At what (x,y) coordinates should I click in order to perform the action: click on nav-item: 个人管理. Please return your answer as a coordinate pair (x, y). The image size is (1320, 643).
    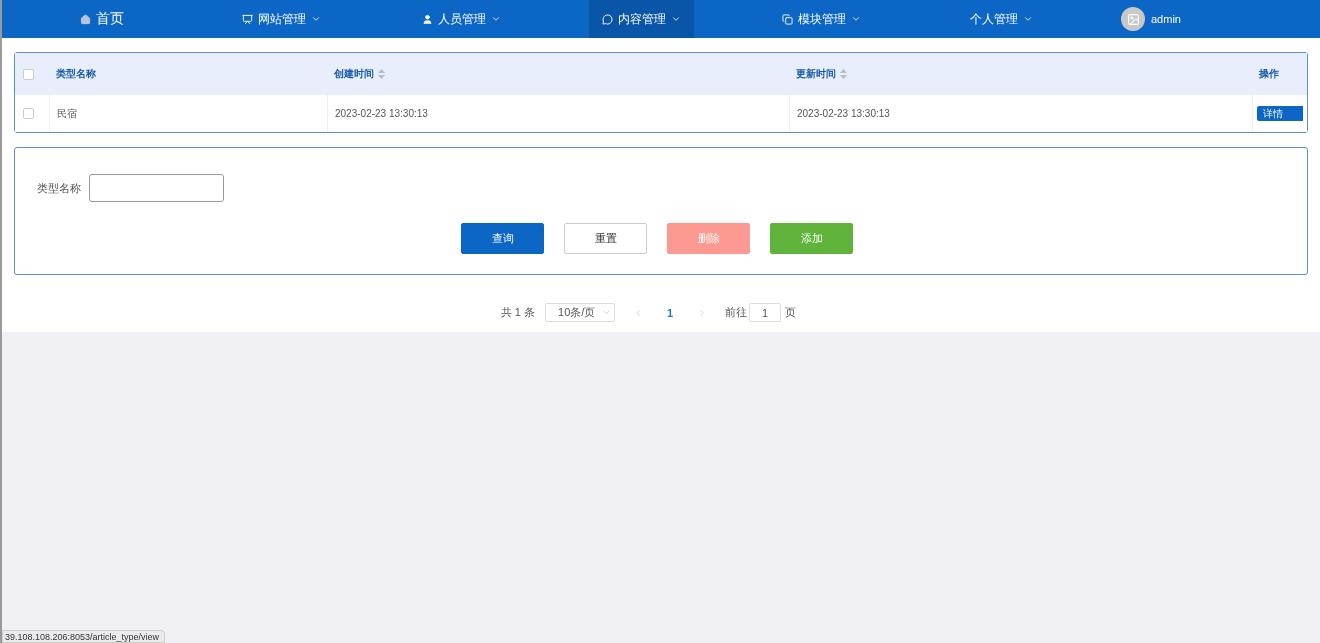
    Looking at the image, I should click on (1001, 19).